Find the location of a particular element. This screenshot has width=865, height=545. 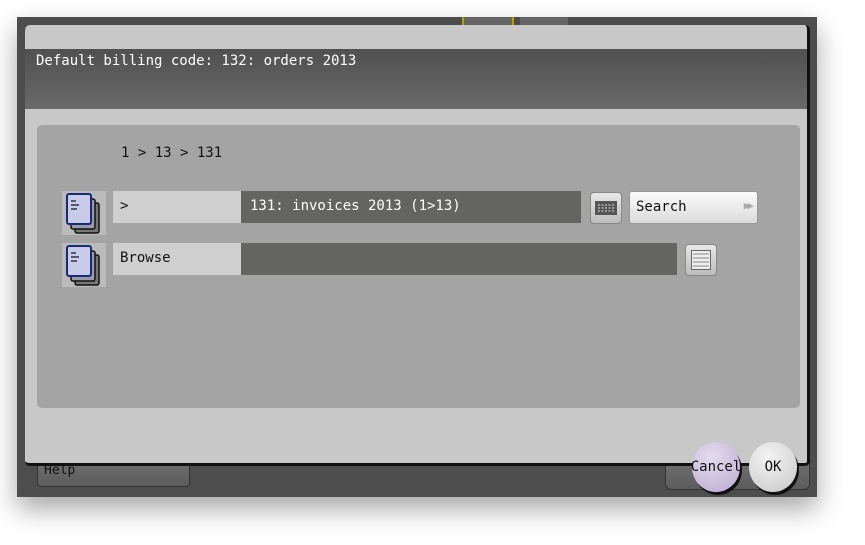

double-arrow-icon: ▶▶ is located at coordinates (748, 205).